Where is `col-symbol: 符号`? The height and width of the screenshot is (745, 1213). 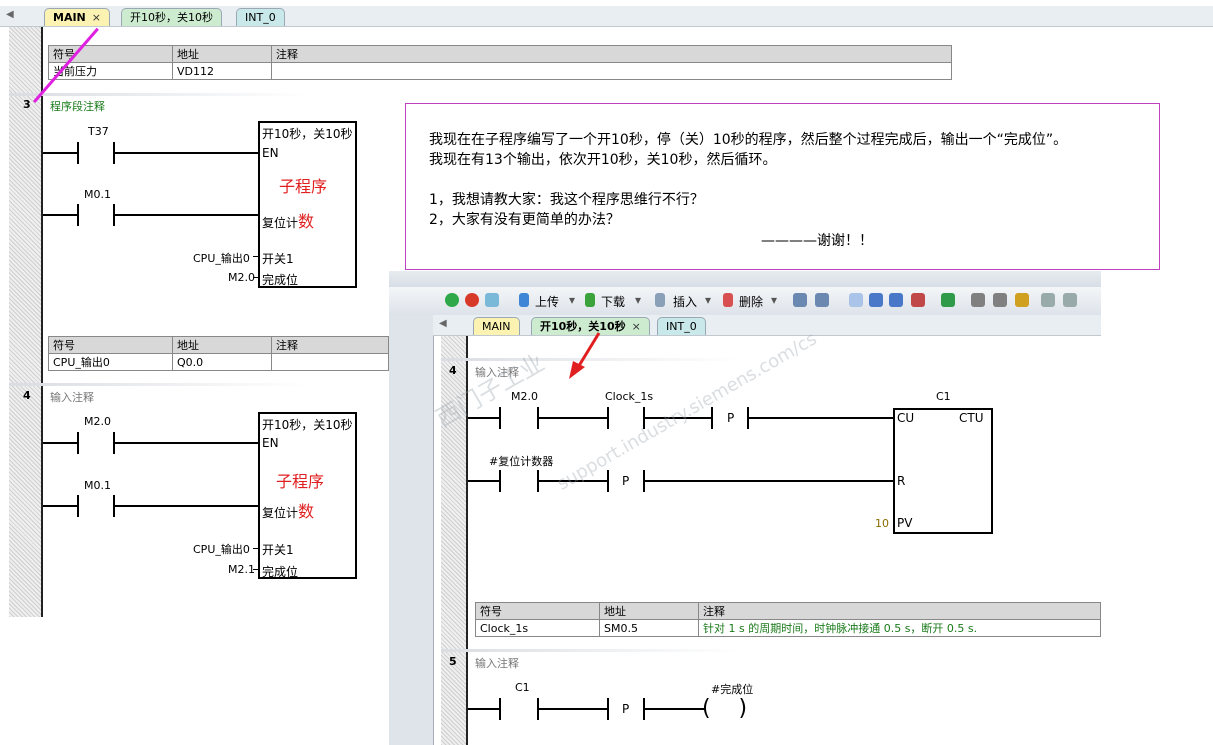 col-symbol: 符号 is located at coordinates (537, 611).